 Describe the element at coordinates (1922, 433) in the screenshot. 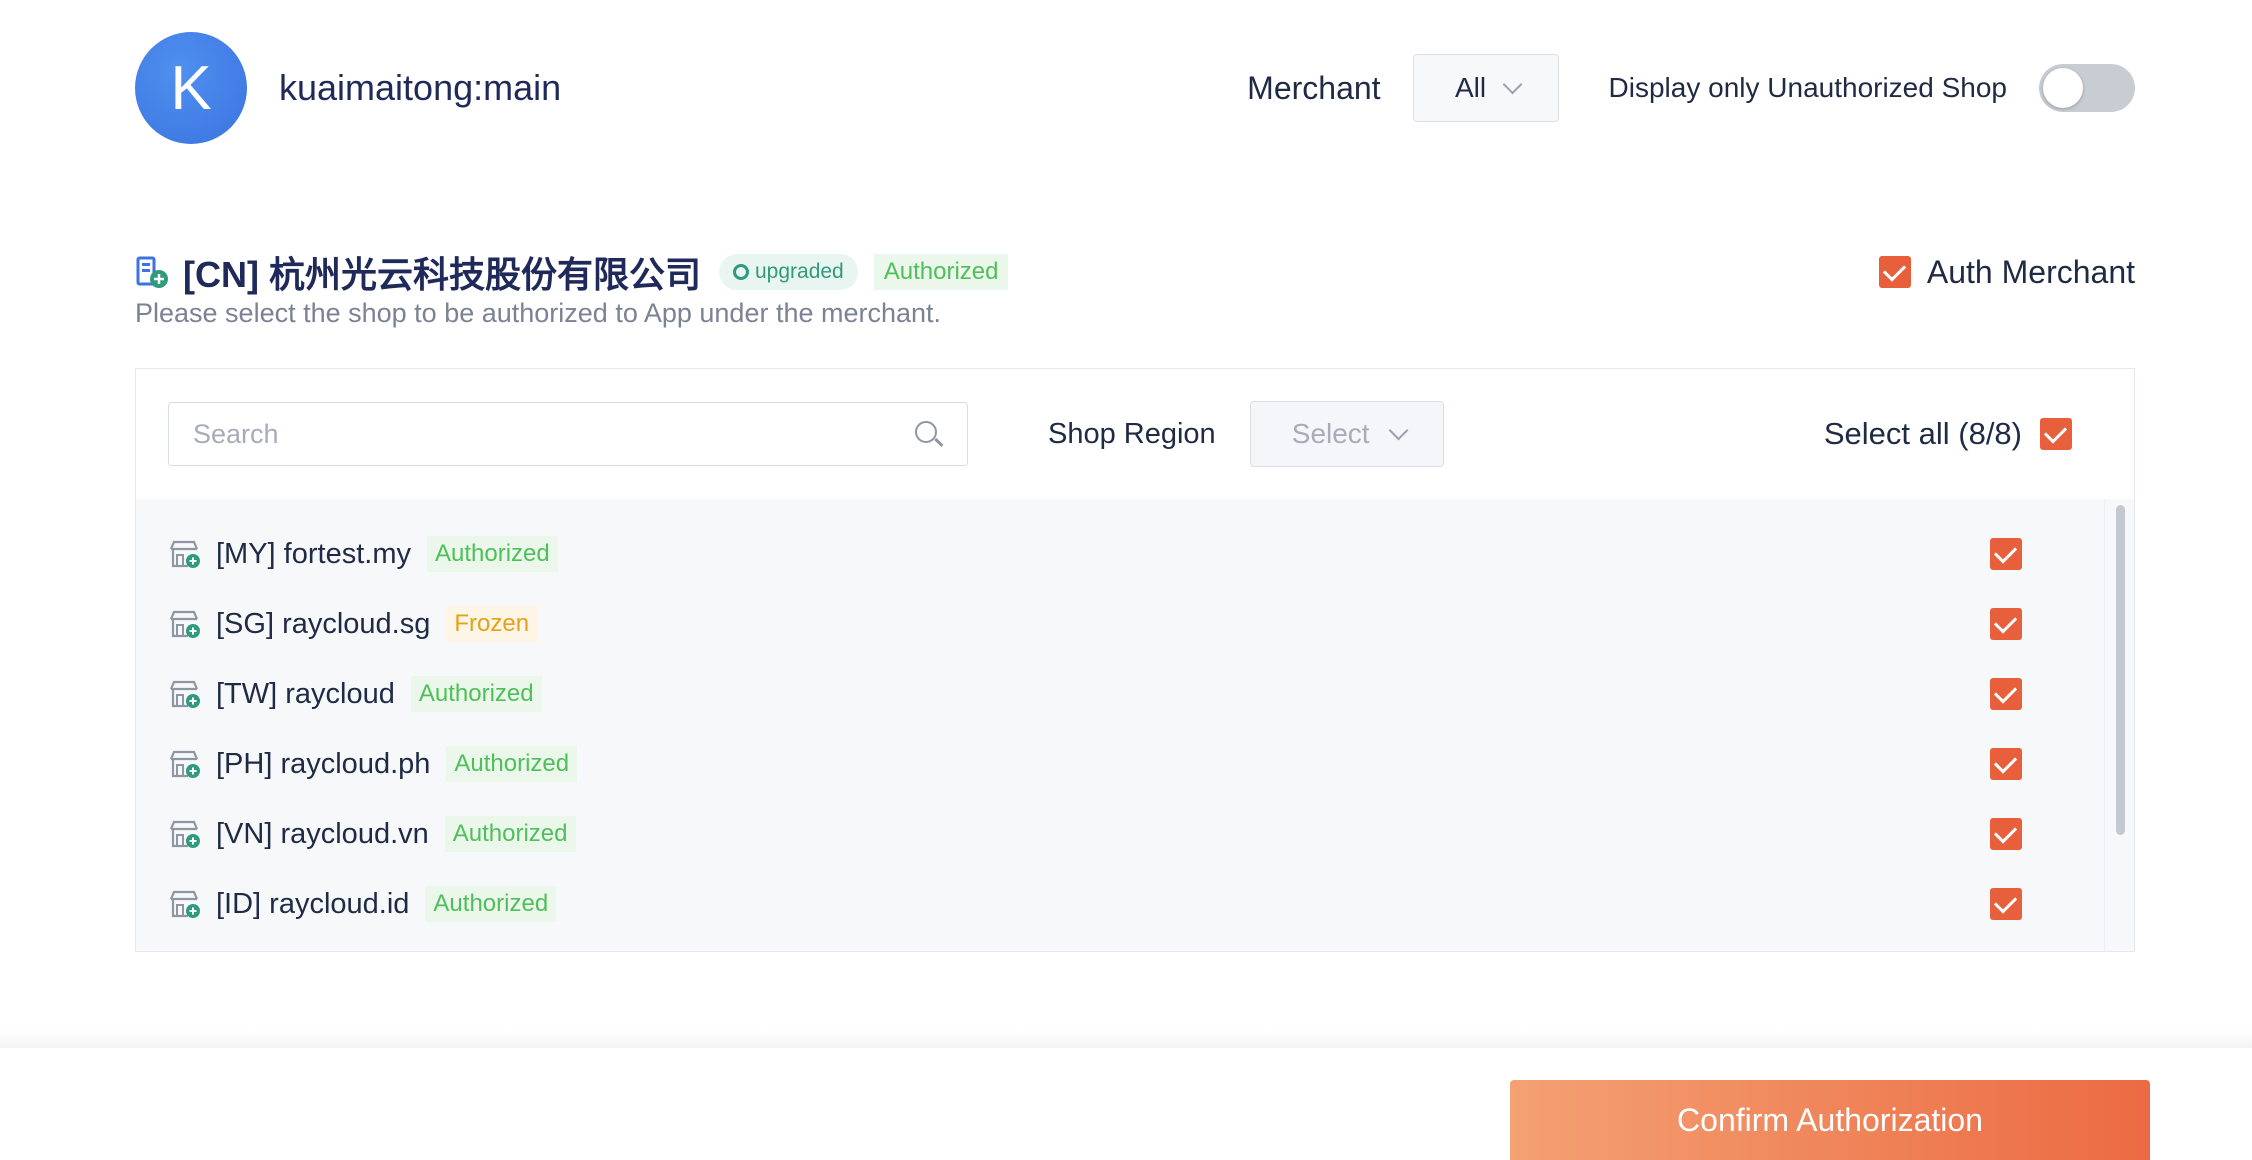

I see `select-all-label: Select all (8/8)` at that location.